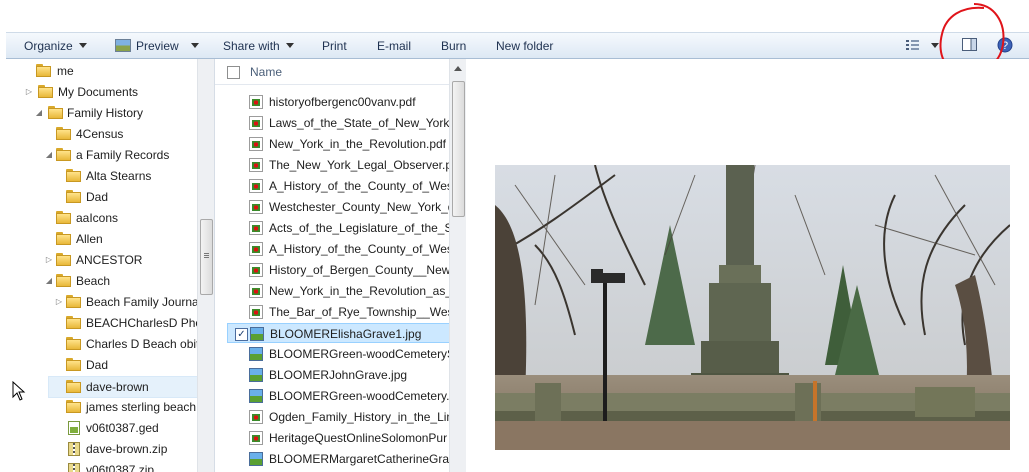 This screenshot has height=472, width=1029. I want to click on file-row: BLOOMERGreen-woodCemeteryS, so click(338, 354).